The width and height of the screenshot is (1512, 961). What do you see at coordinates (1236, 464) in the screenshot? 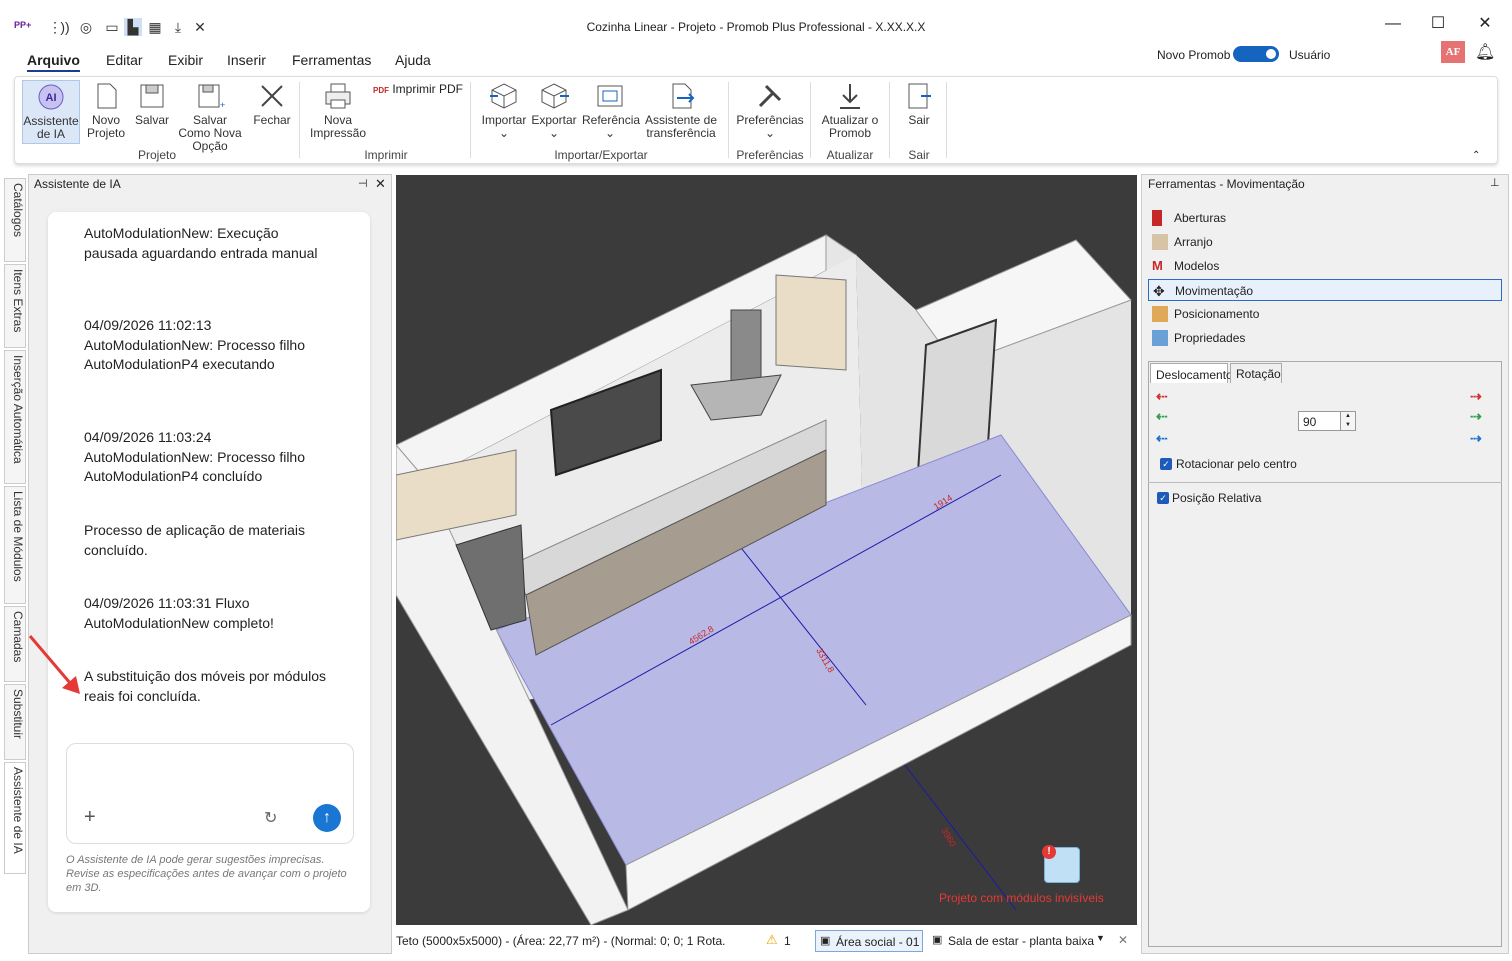
I see `rotate-center-label: Rotacionar pelo centro` at bounding box center [1236, 464].